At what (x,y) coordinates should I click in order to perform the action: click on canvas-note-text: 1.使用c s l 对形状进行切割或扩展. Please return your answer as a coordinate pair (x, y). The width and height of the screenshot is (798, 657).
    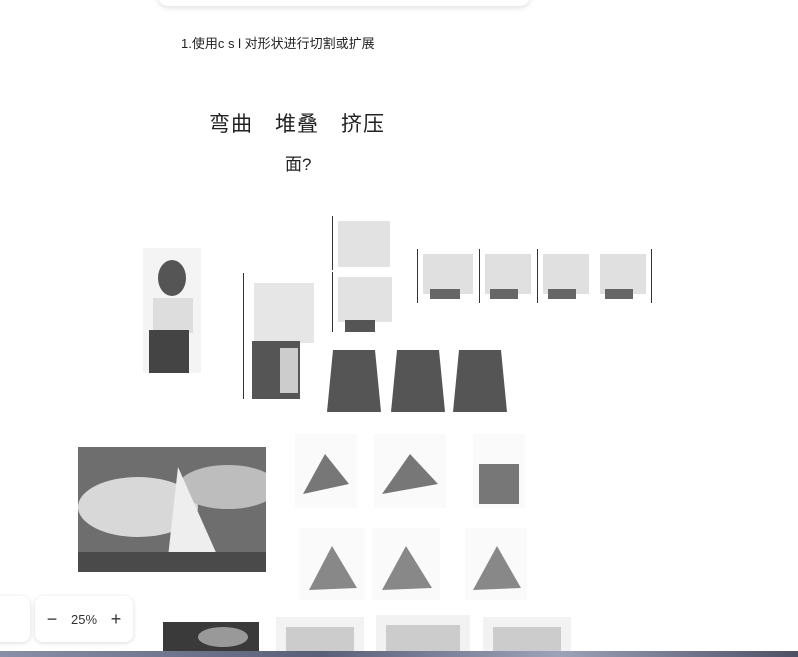
    Looking at the image, I should click on (278, 42).